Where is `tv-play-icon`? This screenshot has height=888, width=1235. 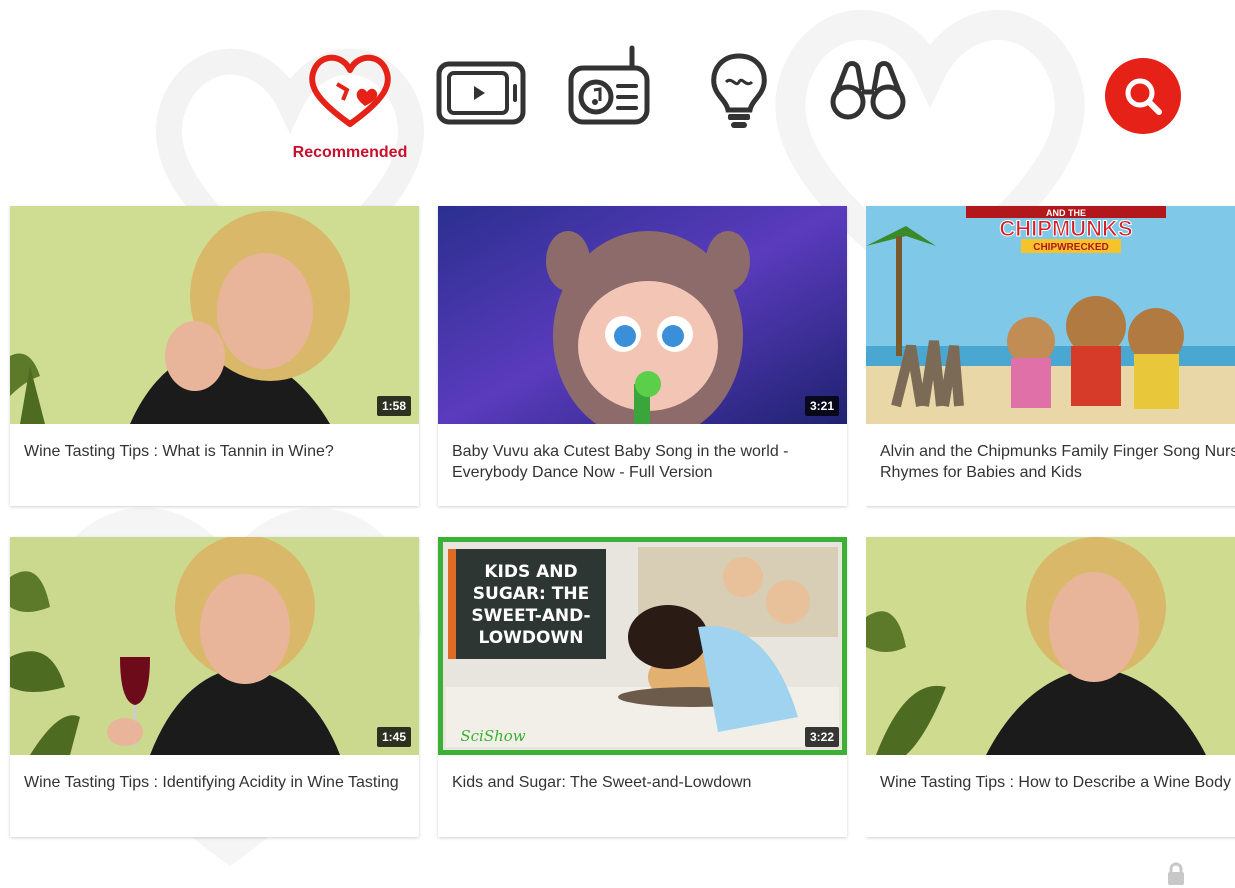
tv-play-icon is located at coordinates (481, 93).